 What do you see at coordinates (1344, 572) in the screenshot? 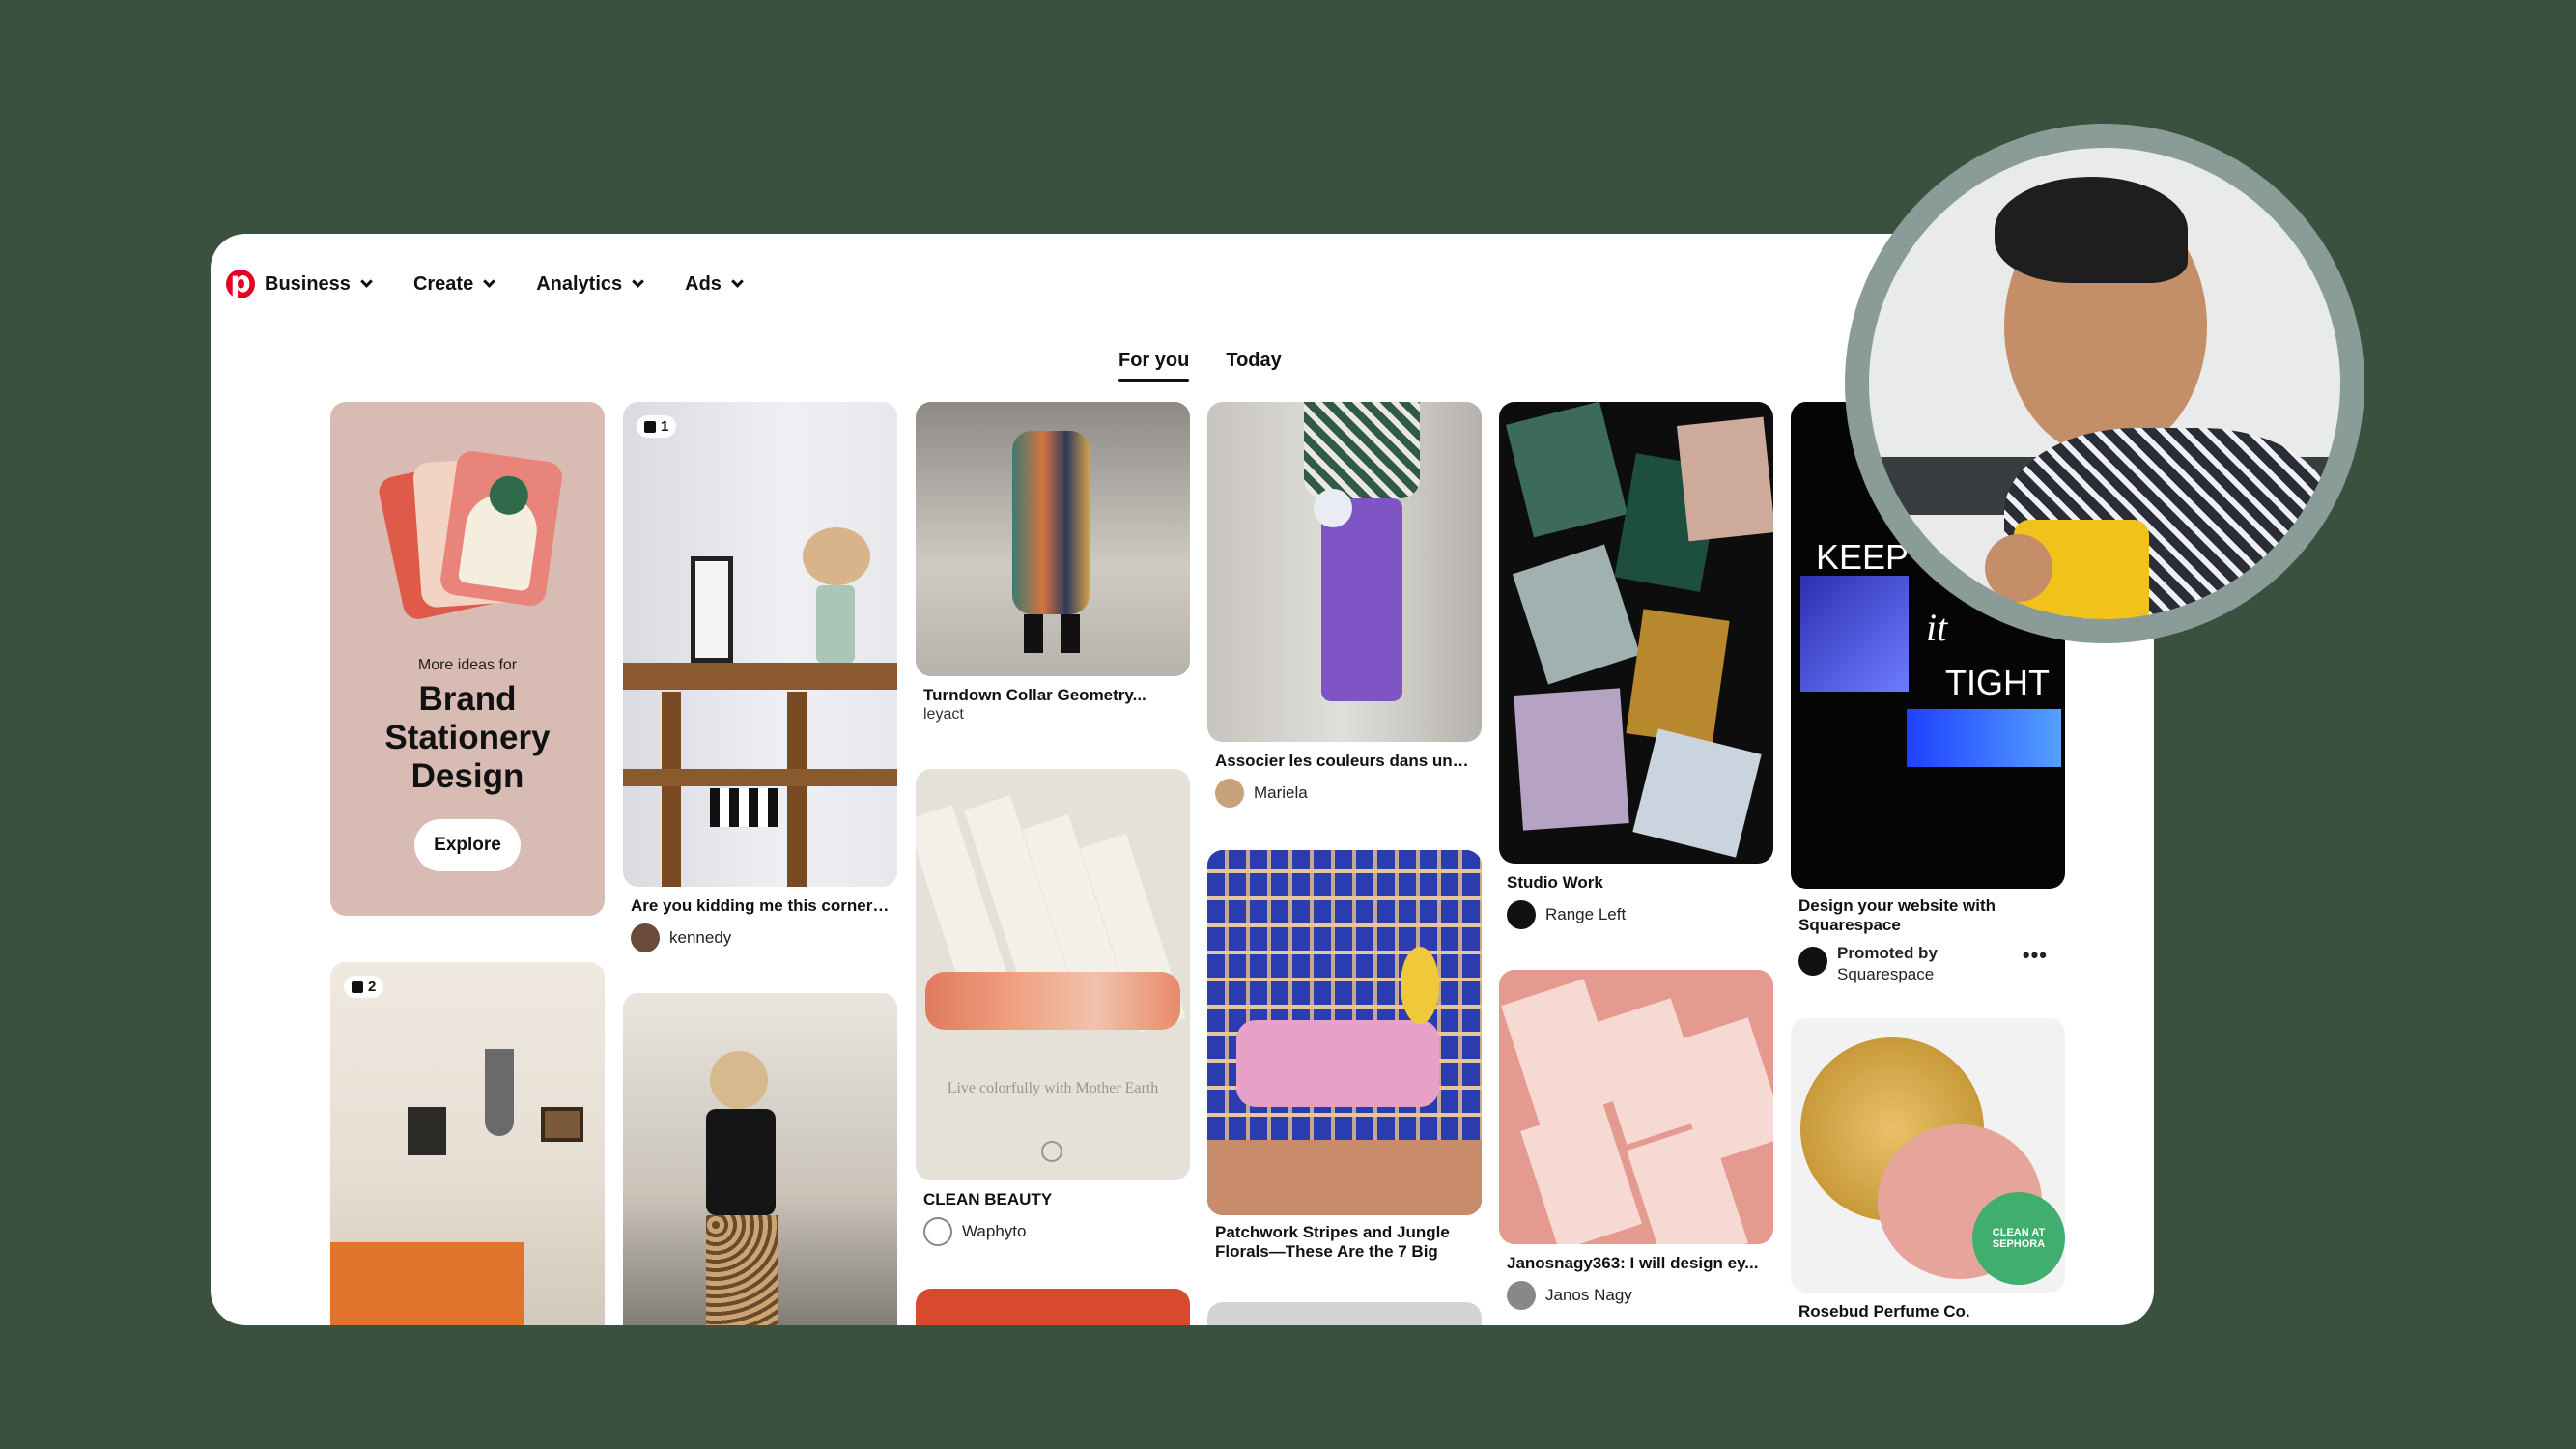
I see `pin-image-purple-outfit` at bounding box center [1344, 572].